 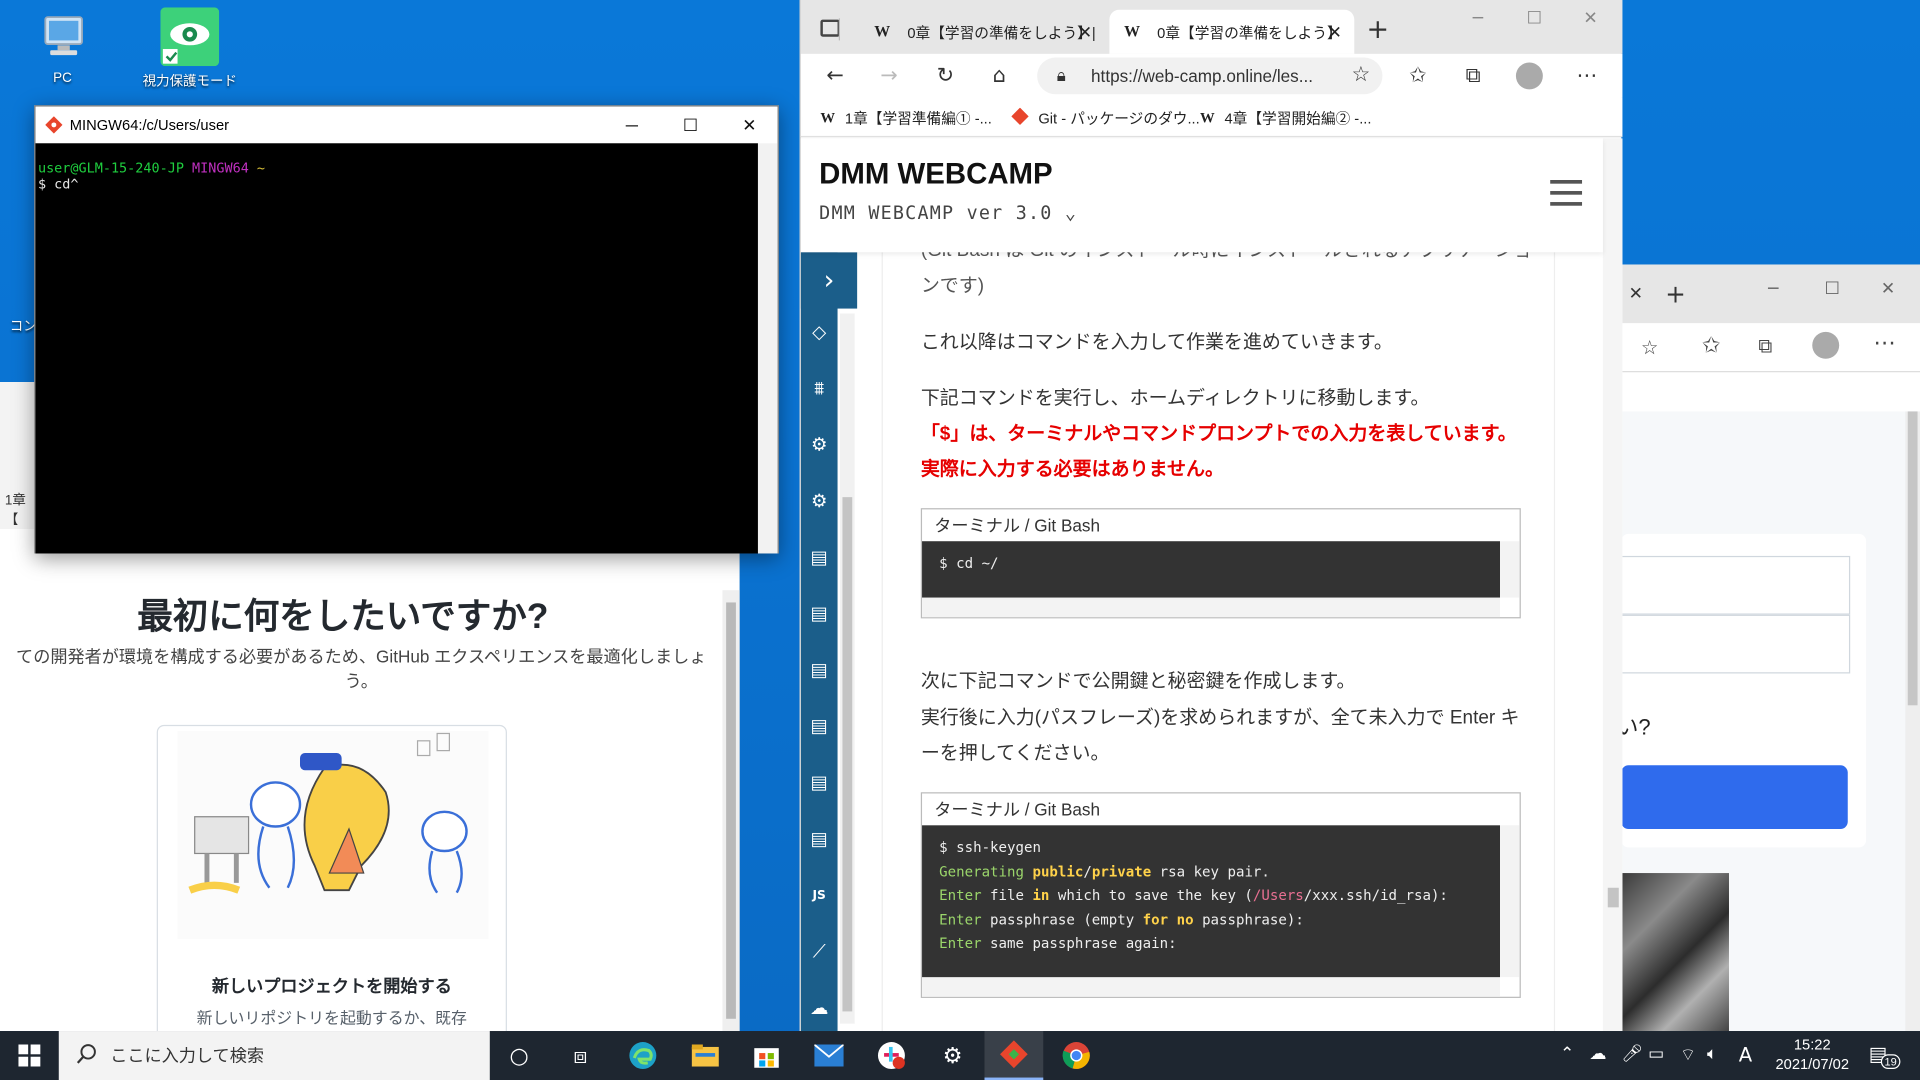 What do you see at coordinates (1014, 1055) in the screenshot?
I see `git-icon` at bounding box center [1014, 1055].